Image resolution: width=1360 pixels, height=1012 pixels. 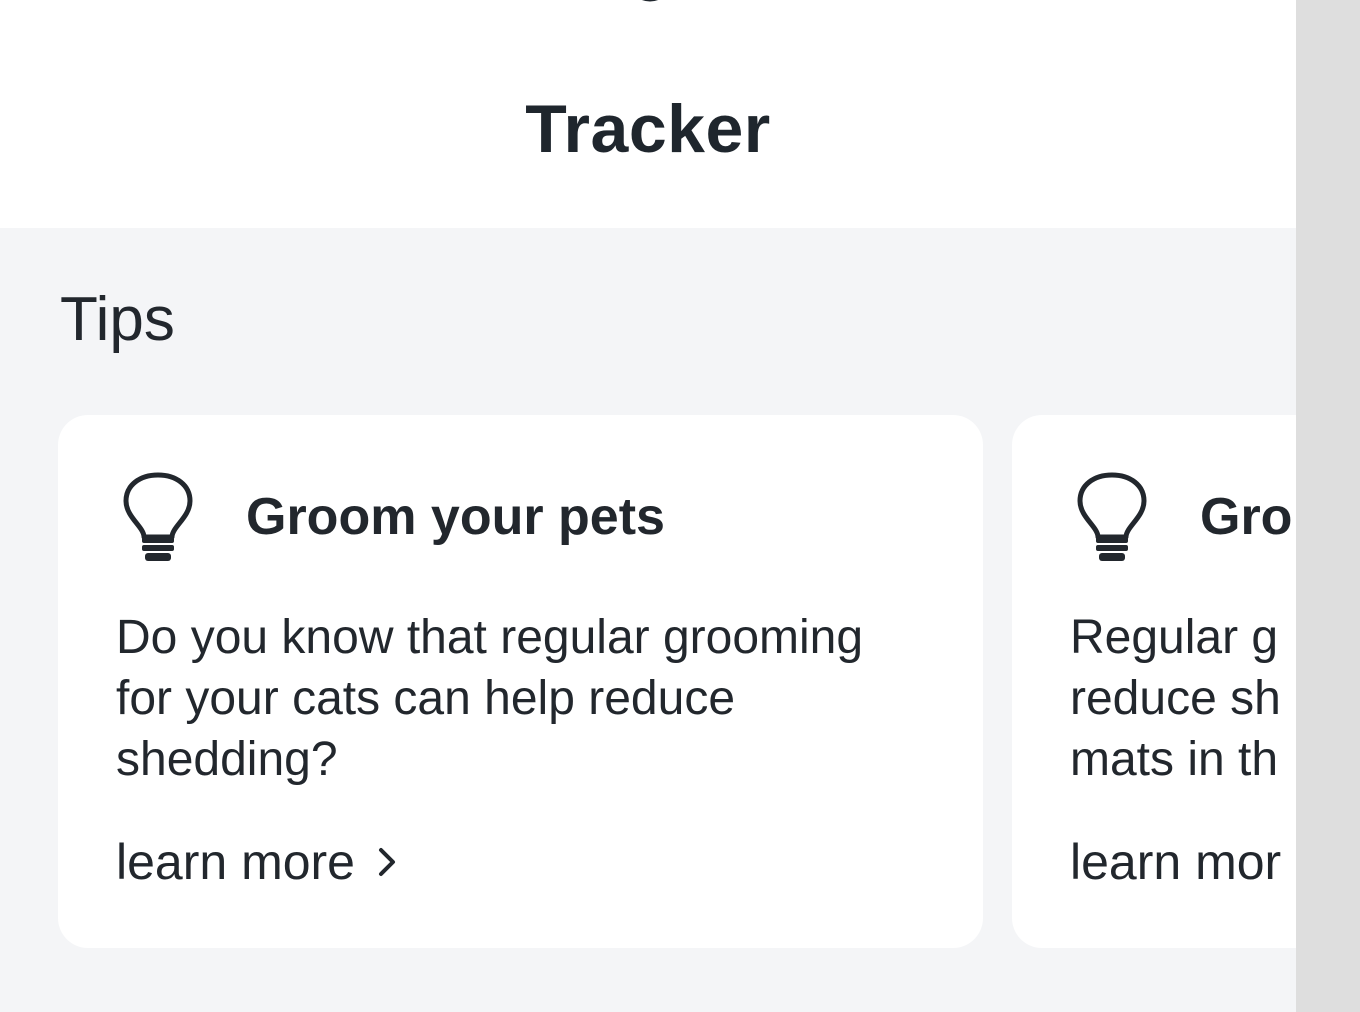 I want to click on tips-section-title: Tips, so click(x=117, y=319).